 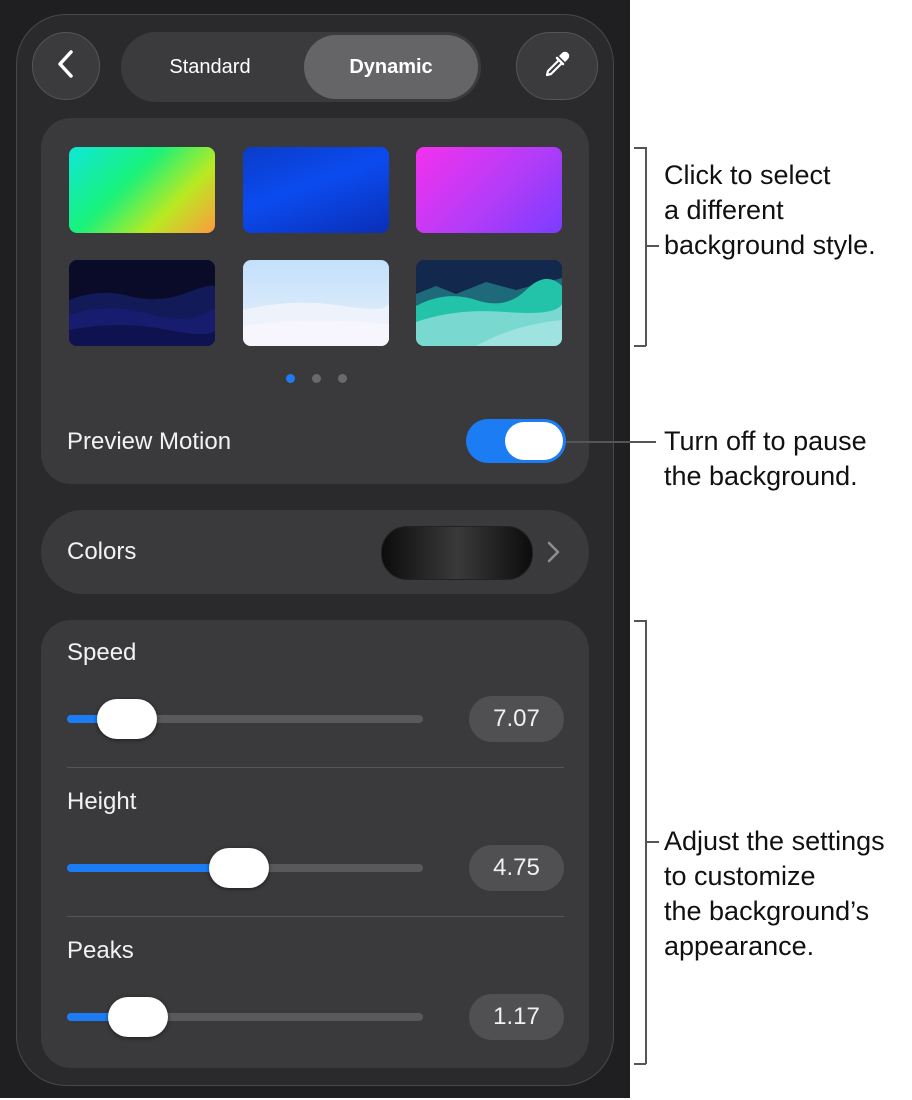 What do you see at coordinates (138, 1017) in the screenshot?
I see `peaks-slider-thumb` at bounding box center [138, 1017].